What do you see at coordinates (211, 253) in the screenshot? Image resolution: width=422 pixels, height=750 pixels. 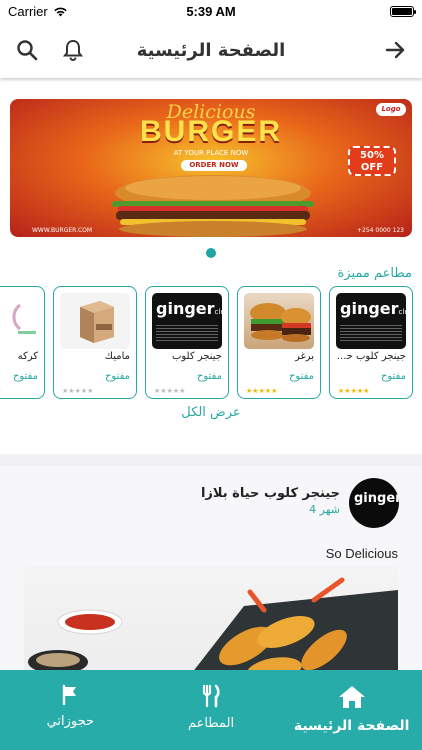 I see `carousel-dot` at bounding box center [211, 253].